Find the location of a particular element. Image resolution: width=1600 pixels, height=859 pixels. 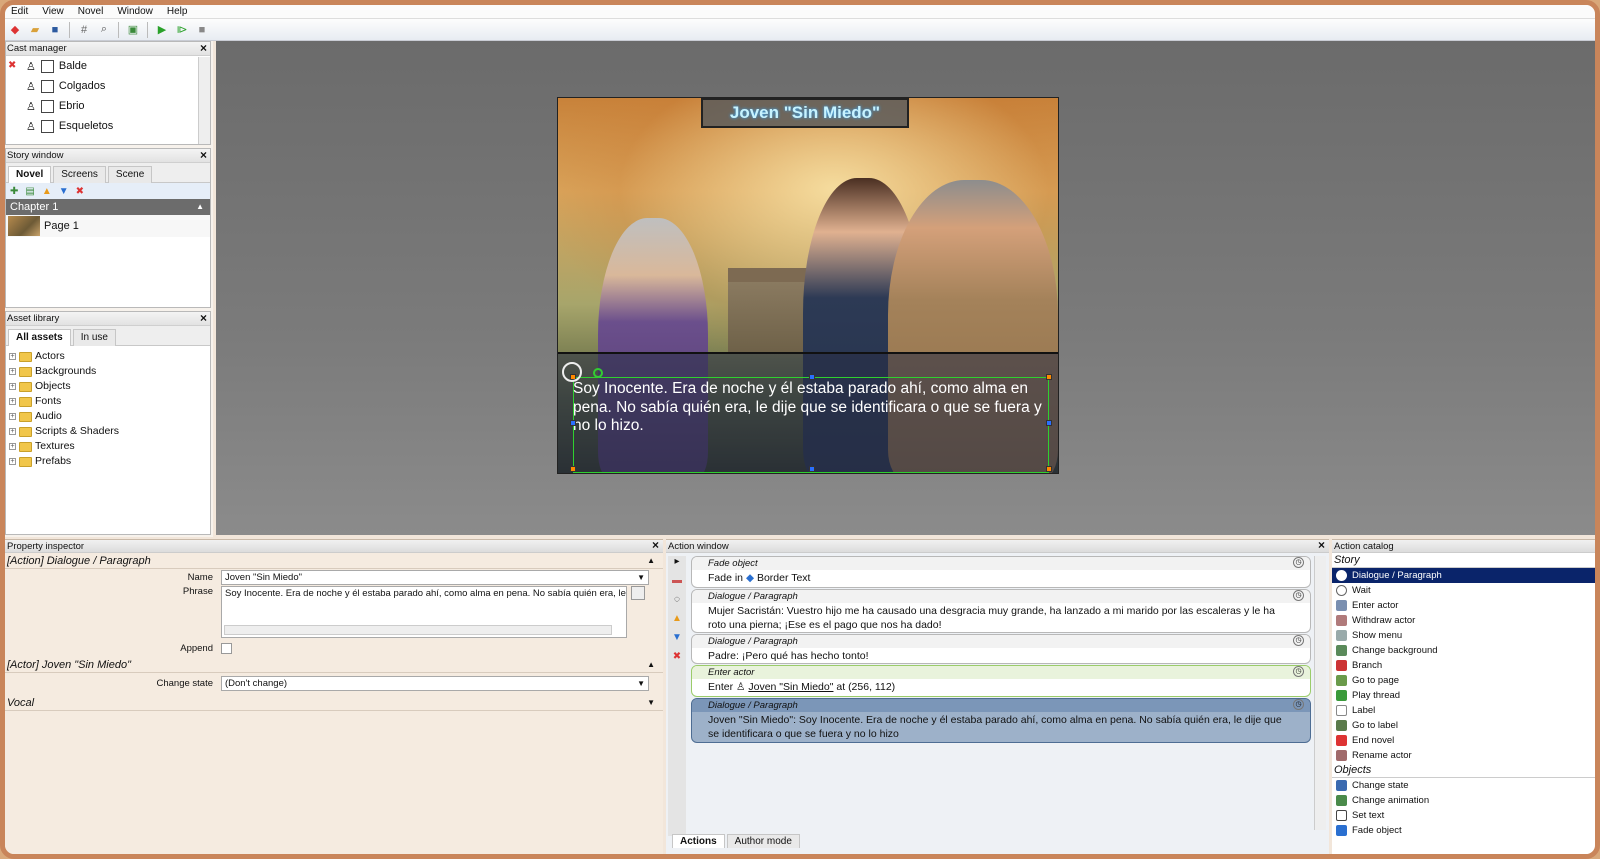

tree-folder: + Backgrounds is located at coordinates (108, 371).